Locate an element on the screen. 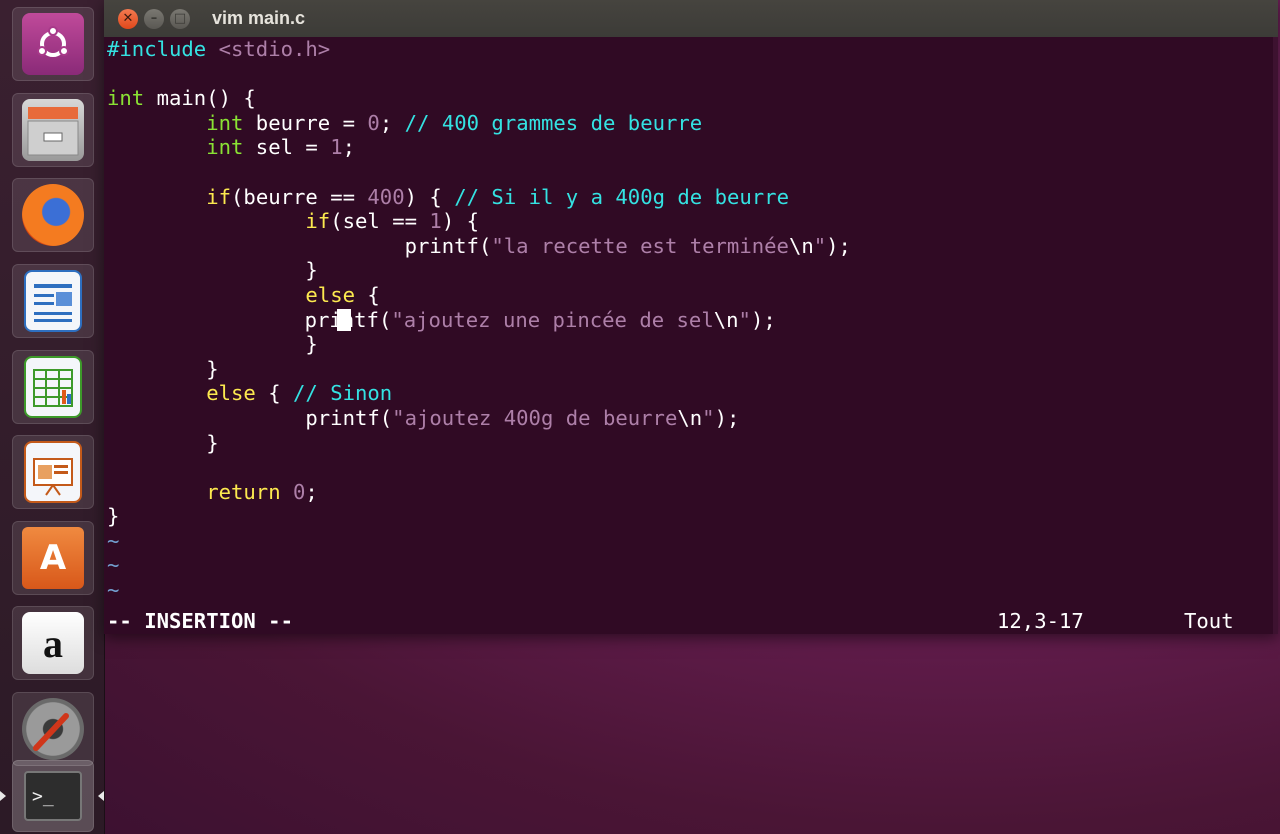 The width and height of the screenshot is (1280, 834). amazon-icon: a is located at coordinates (53, 643).